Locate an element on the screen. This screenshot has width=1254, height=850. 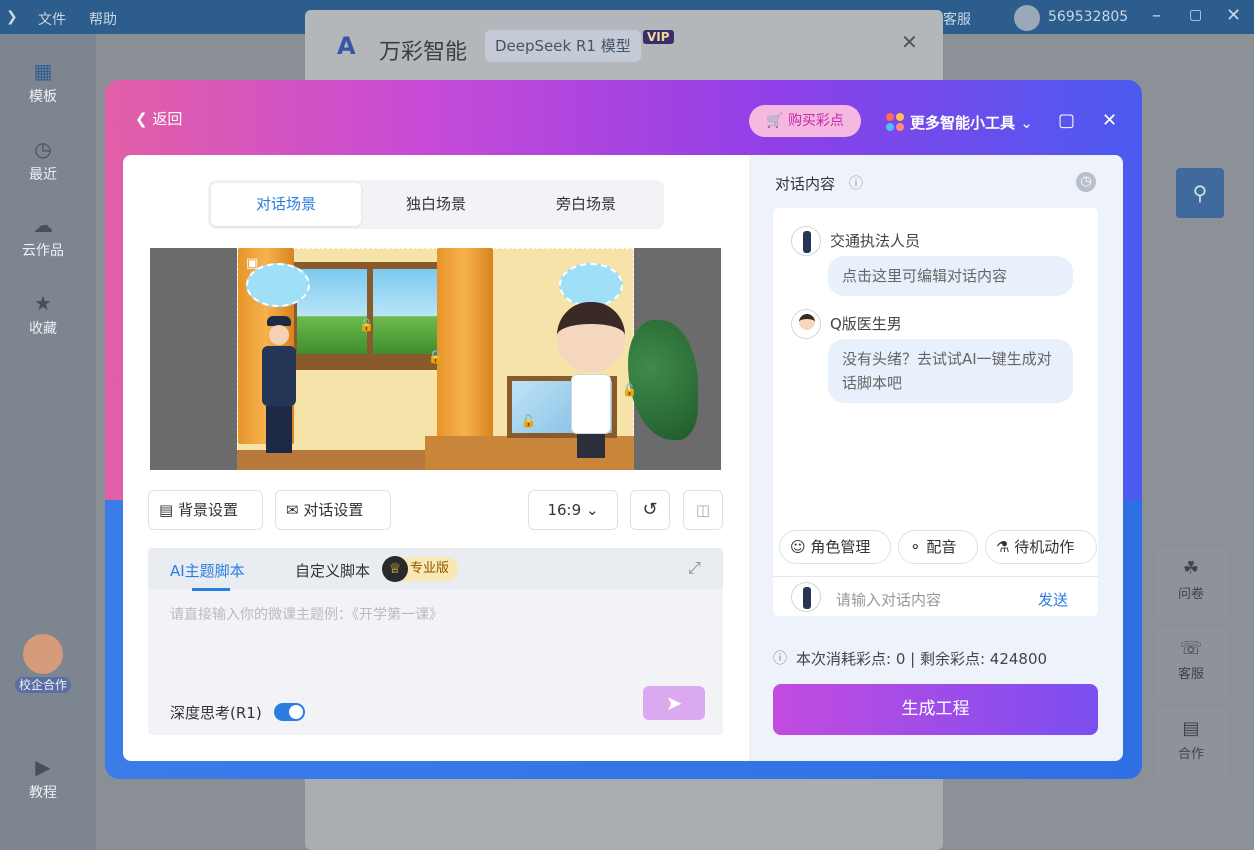
crown-icon: ♕ is located at coordinates (395, 569).